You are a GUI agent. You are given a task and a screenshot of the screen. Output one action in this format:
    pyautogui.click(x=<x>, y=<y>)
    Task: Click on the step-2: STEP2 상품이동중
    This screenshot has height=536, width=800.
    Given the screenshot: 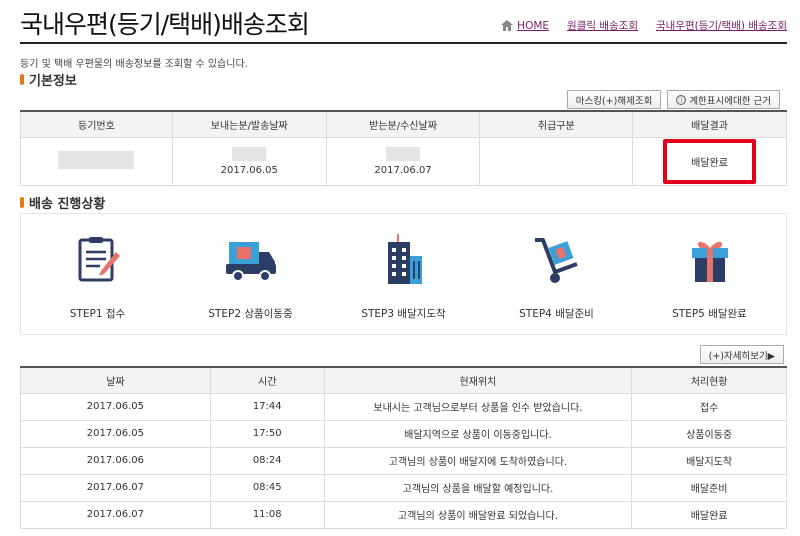 What is the action you would take?
    pyautogui.click(x=250, y=274)
    